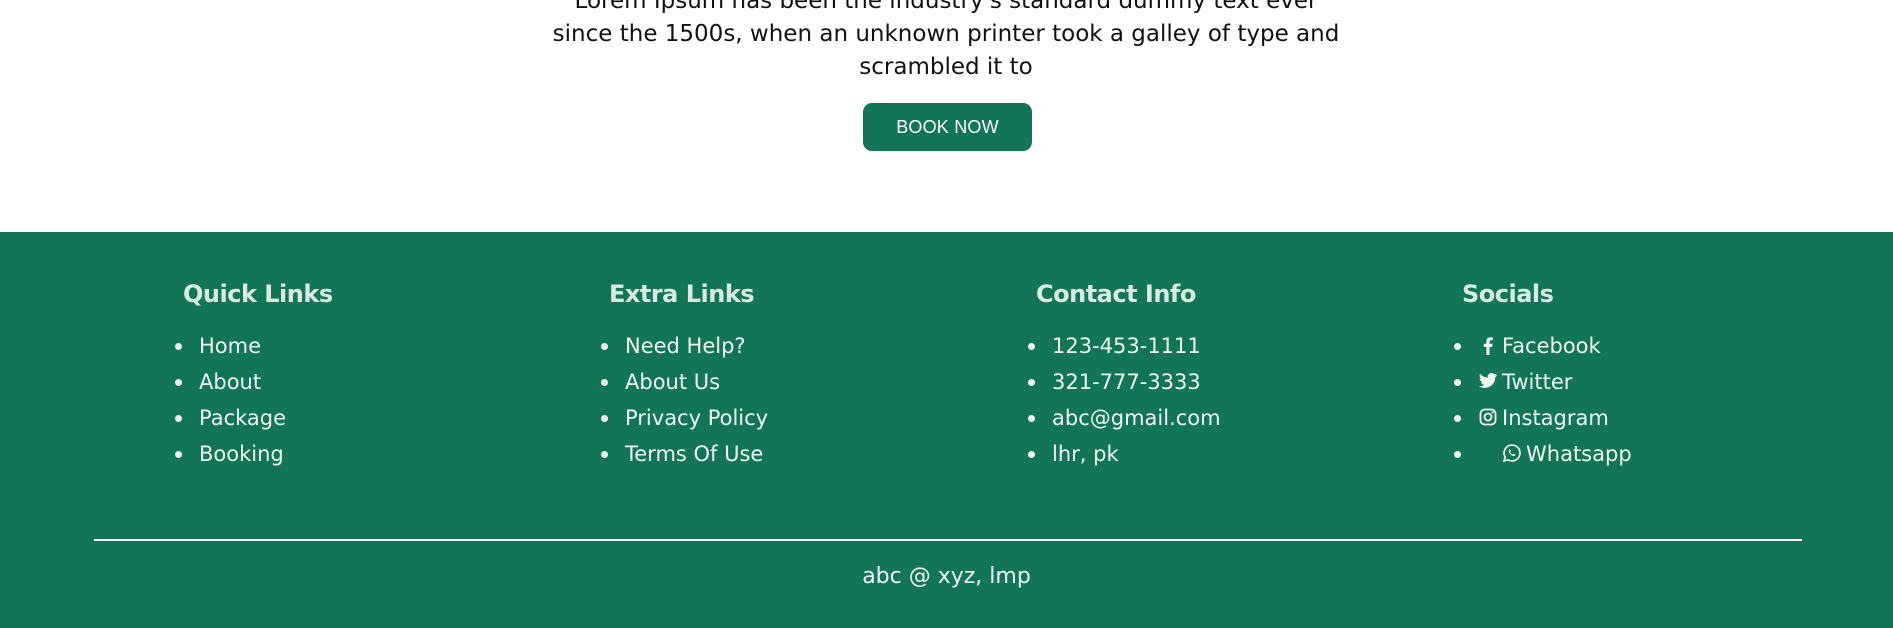 The width and height of the screenshot is (1893, 628). Describe the element at coordinates (1136, 418) in the screenshot. I see `contact-email: abc@gmail.com` at that location.